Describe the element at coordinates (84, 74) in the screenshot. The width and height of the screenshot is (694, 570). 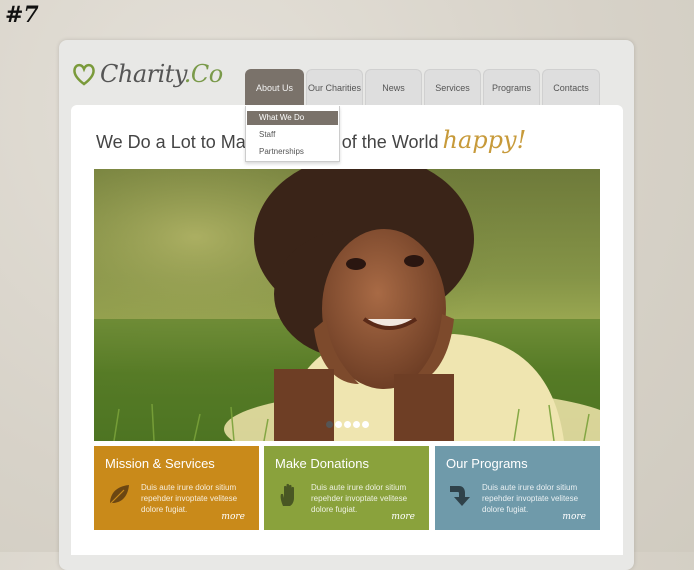
I see `heart-icon` at that location.